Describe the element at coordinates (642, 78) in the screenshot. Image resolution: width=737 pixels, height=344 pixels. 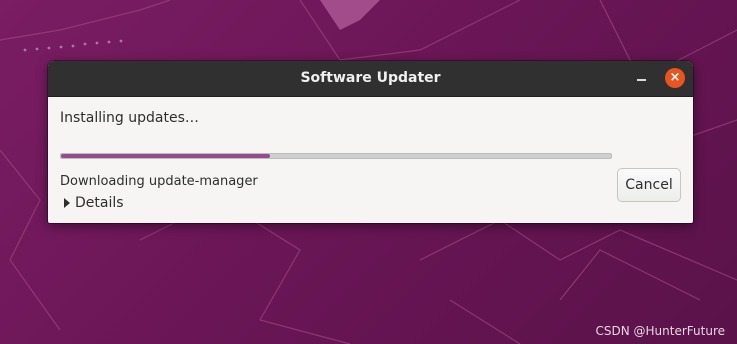
I see `minimize-icon` at that location.